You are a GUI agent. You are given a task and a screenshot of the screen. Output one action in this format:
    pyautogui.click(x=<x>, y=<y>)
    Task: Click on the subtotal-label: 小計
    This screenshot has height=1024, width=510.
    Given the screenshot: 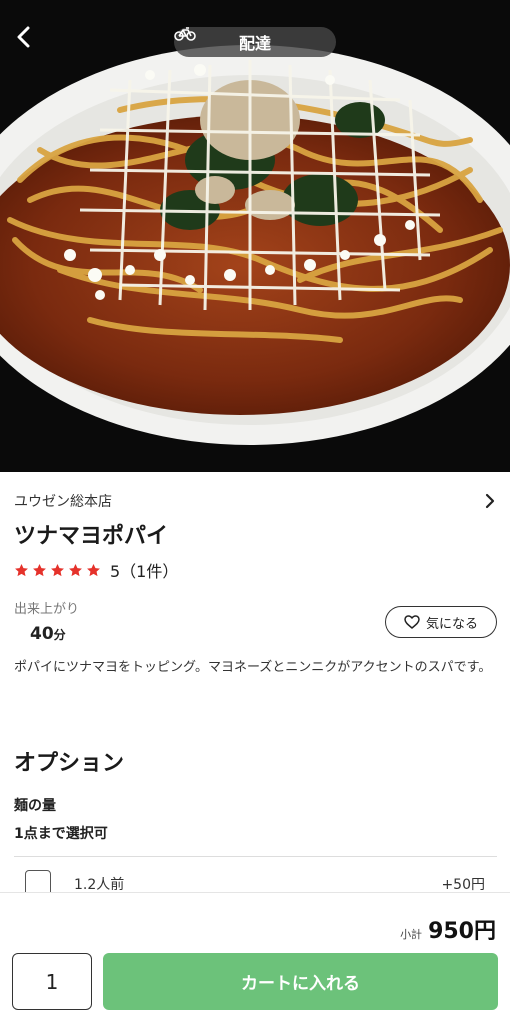 What is the action you would take?
    pyautogui.click(x=411, y=934)
    